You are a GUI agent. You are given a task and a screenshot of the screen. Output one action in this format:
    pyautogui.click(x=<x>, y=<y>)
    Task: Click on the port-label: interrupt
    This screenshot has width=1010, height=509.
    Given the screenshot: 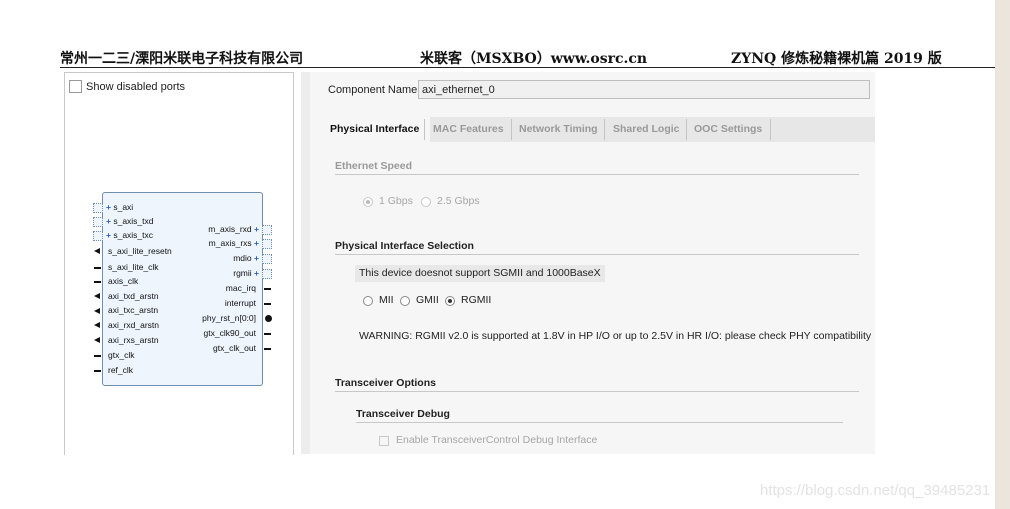 What is the action you would take?
    pyautogui.click(x=240, y=303)
    